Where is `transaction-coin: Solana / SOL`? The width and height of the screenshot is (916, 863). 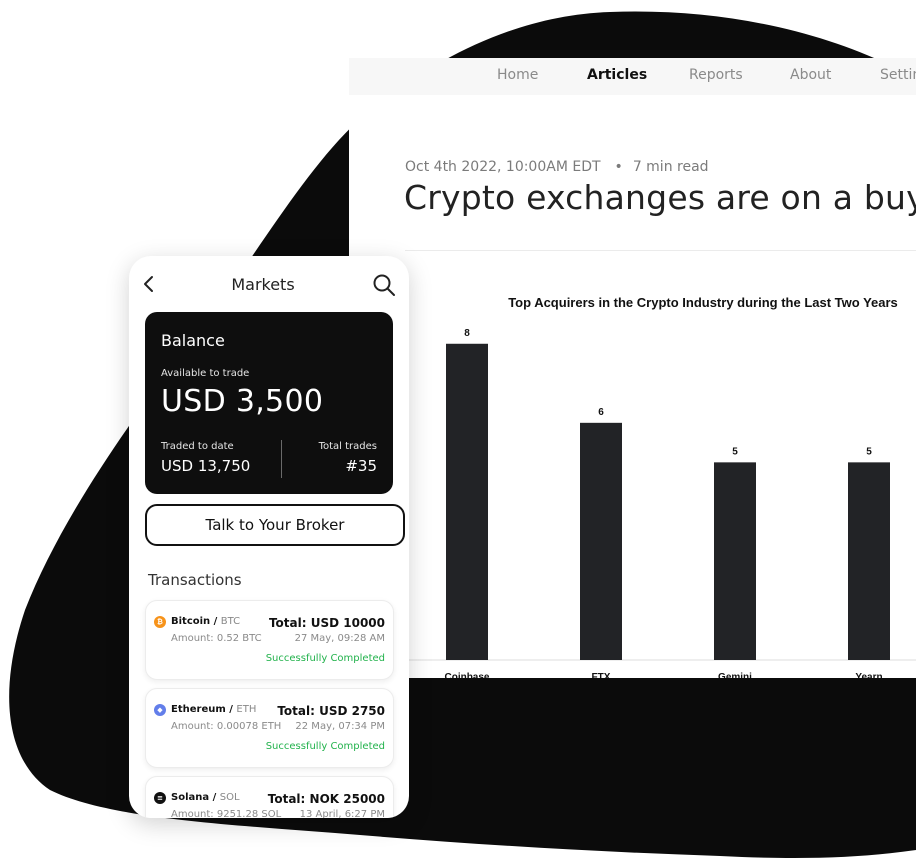 transaction-coin: Solana / SOL is located at coordinates (205, 797).